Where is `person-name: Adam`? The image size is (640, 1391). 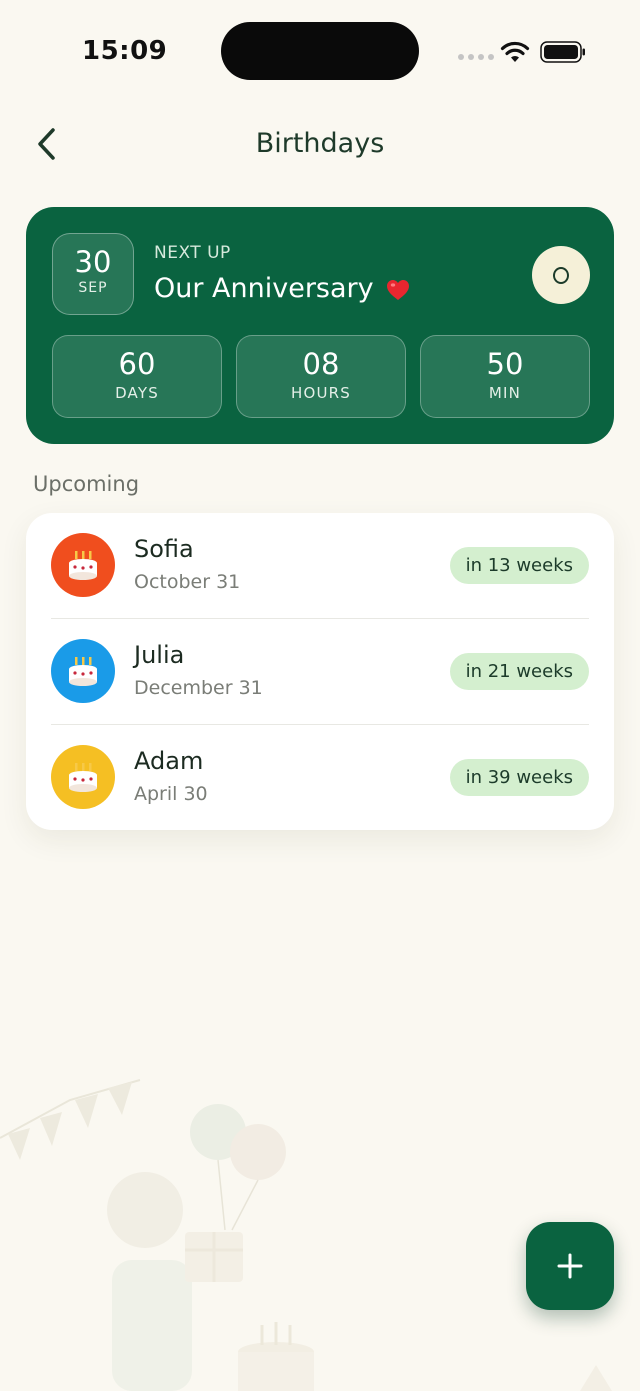 person-name: Adam is located at coordinates (169, 761).